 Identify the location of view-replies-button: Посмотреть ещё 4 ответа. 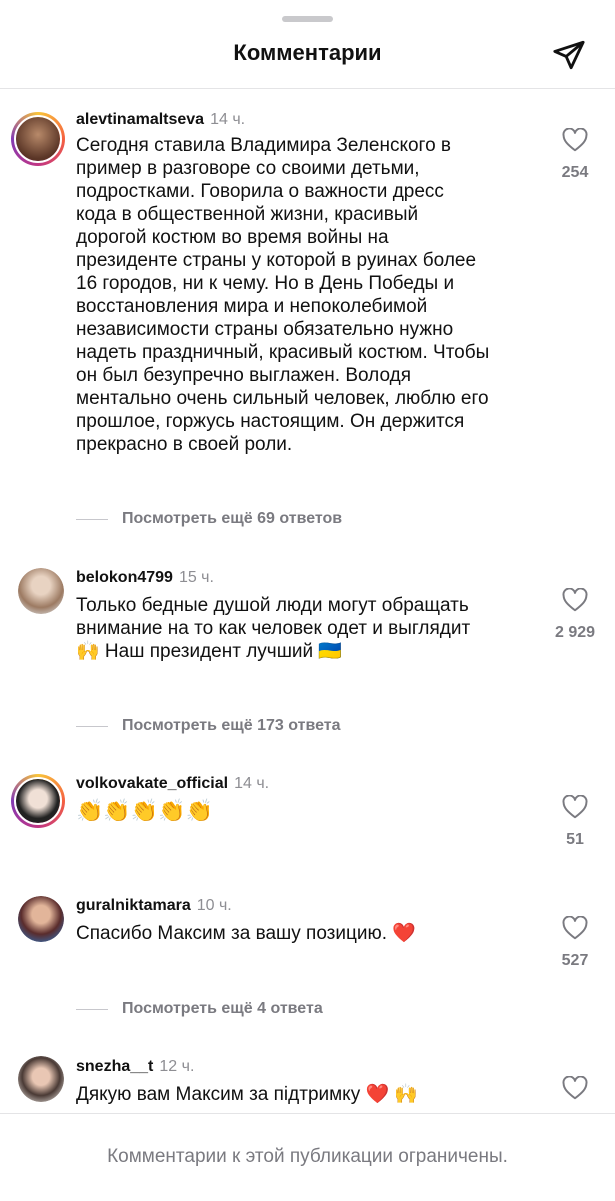
(199, 1009).